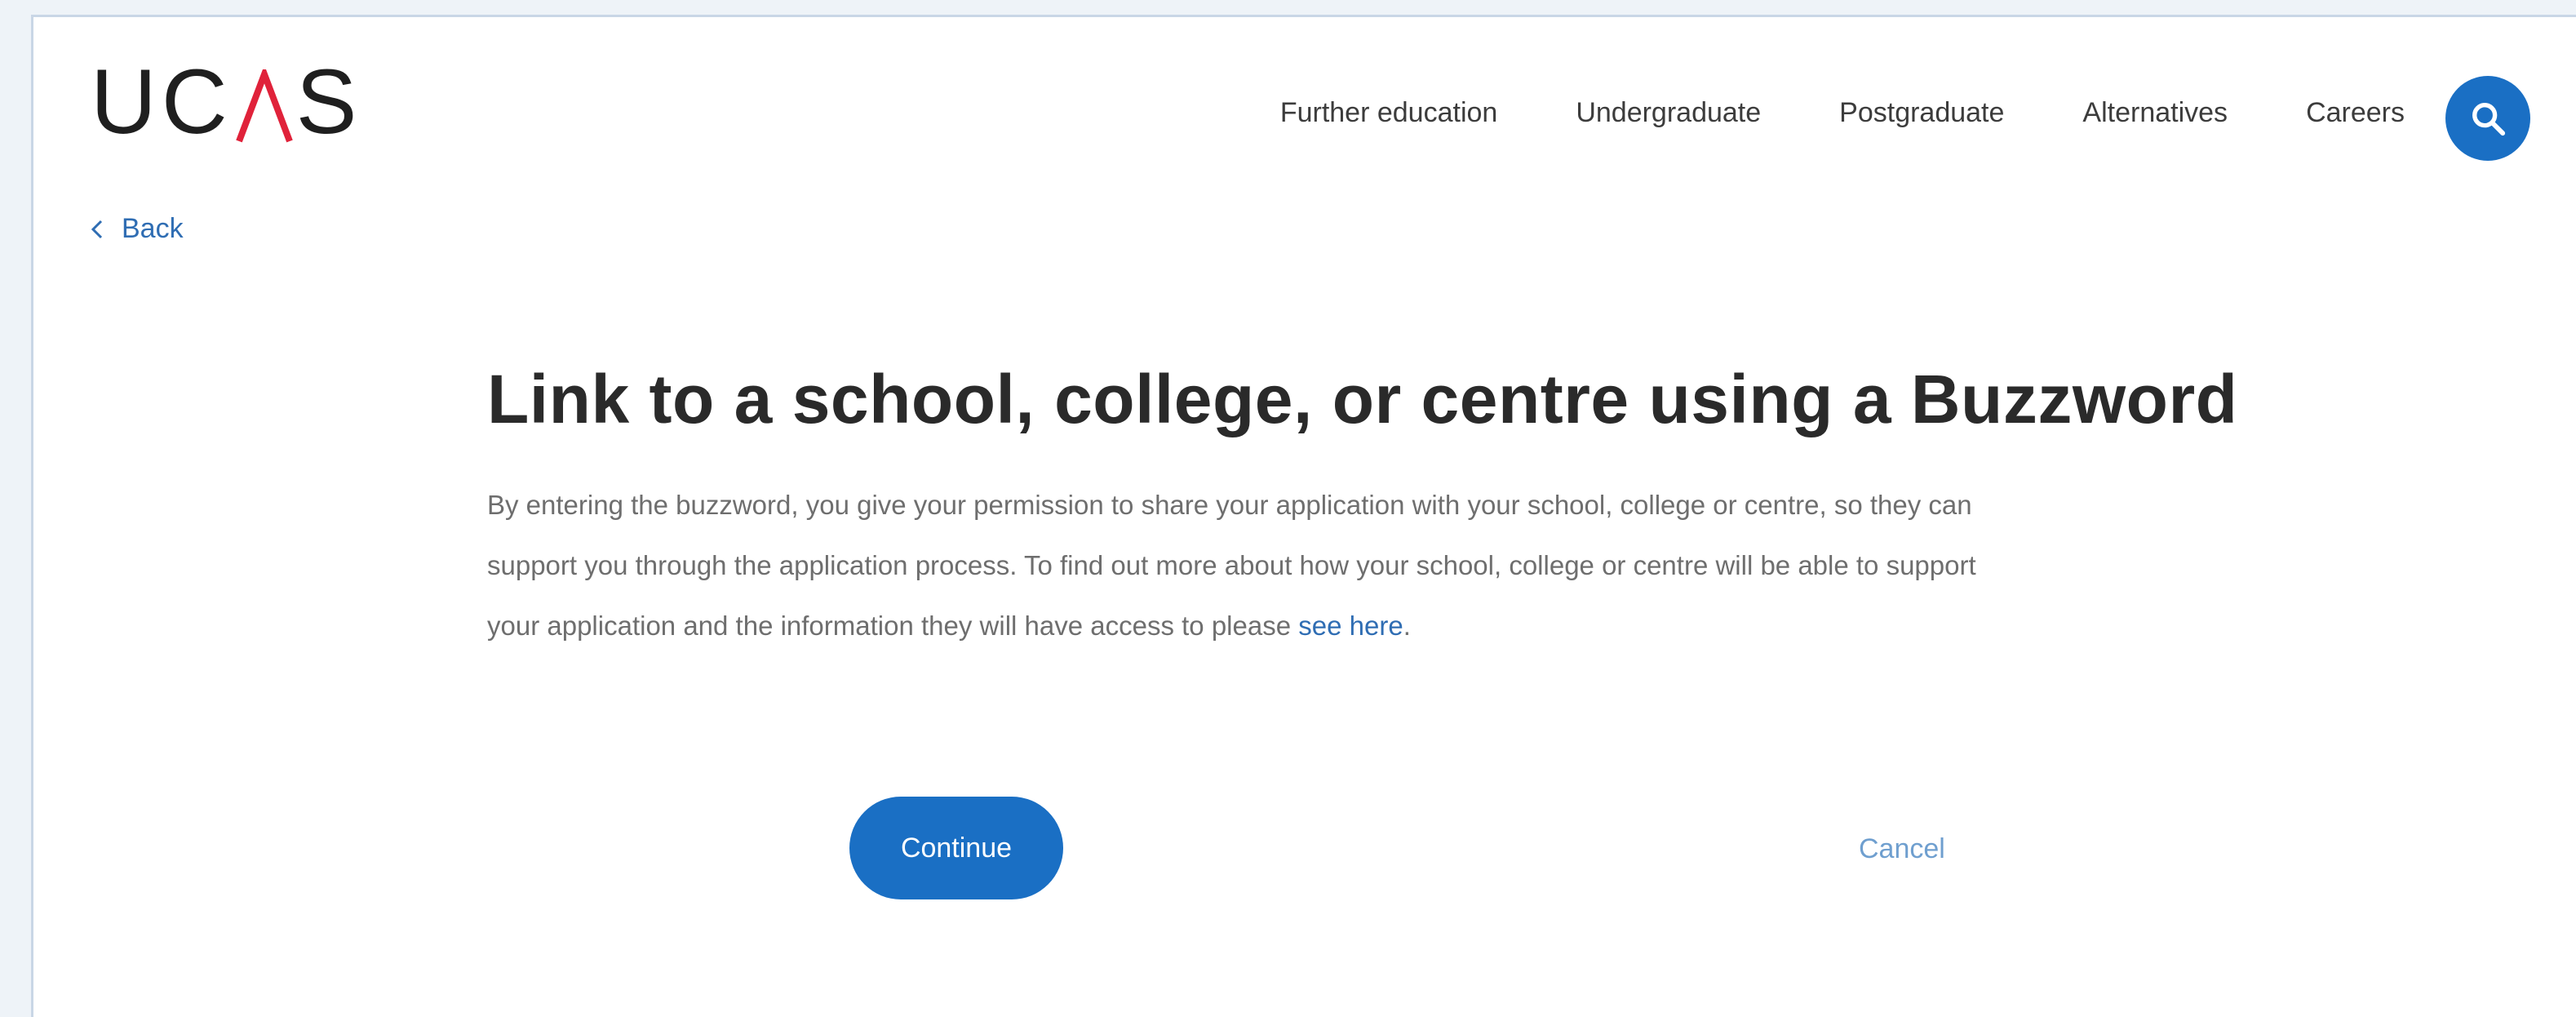 Image resolution: width=2576 pixels, height=1017 pixels. What do you see at coordinates (328, 102) in the screenshot?
I see `logo-right-text: S` at bounding box center [328, 102].